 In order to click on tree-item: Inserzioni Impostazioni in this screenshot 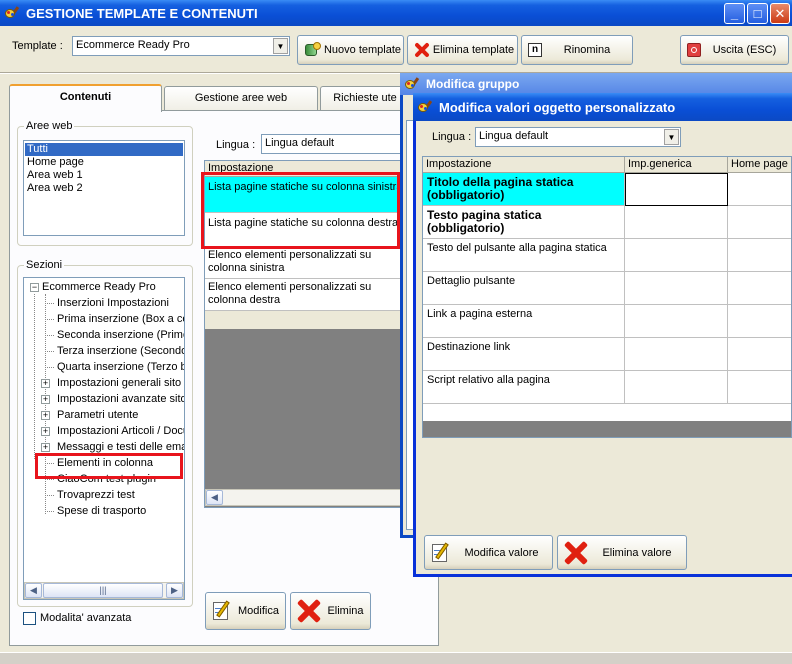, I will do `click(113, 303)`.